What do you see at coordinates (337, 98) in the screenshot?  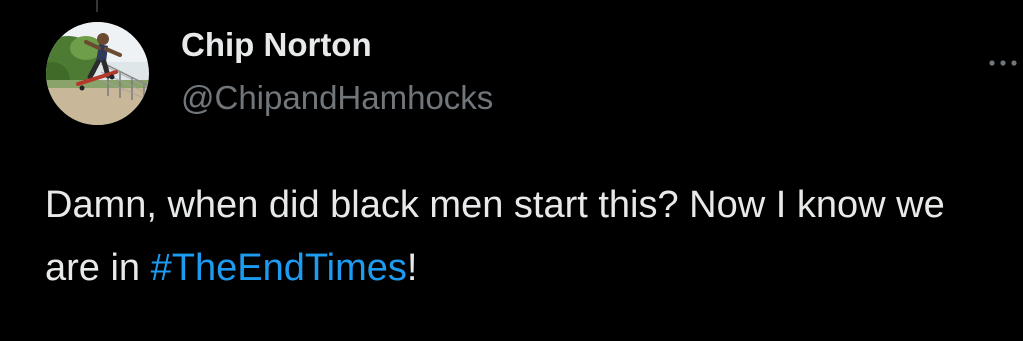 I see `author-handle: @ChipandHamhocks` at bounding box center [337, 98].